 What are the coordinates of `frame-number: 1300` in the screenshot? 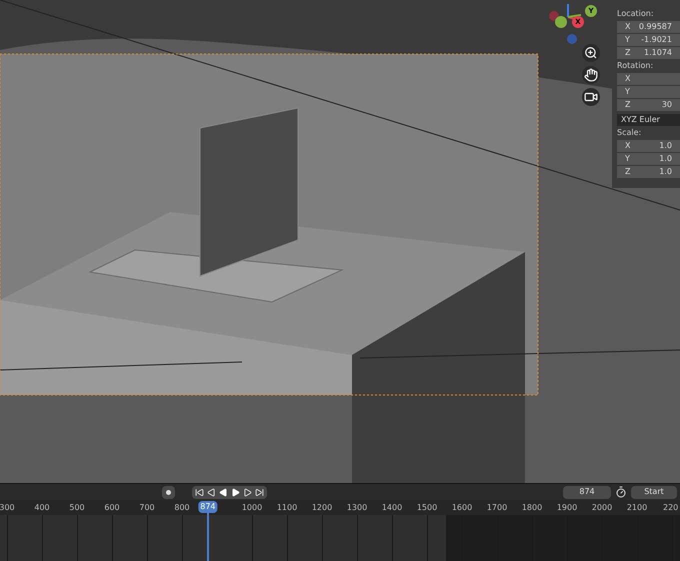 It's located at (357, 508).